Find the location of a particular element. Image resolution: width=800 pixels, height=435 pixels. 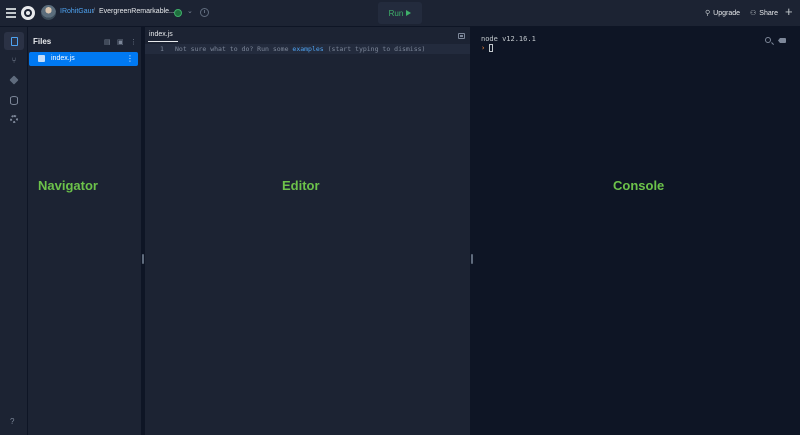

search-icon is located at coordinates (768, 40).